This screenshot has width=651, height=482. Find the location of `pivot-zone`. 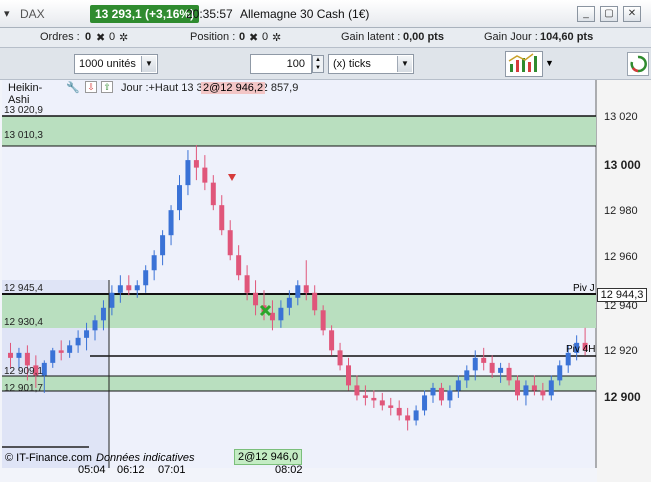

pivot-zone is located at coordinates (299, 311).